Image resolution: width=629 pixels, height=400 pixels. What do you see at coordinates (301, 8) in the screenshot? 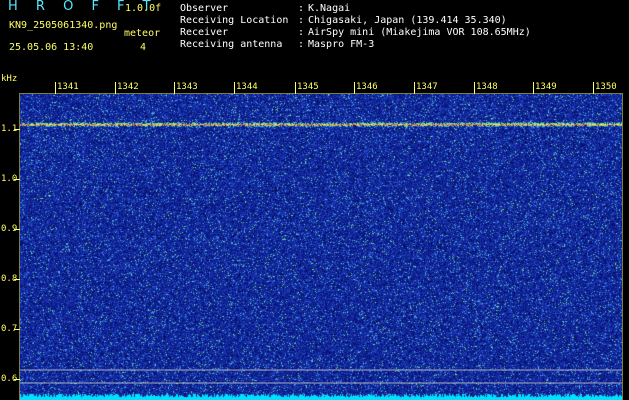
I see `observer-colon: :` at bounding box center [301, 8].